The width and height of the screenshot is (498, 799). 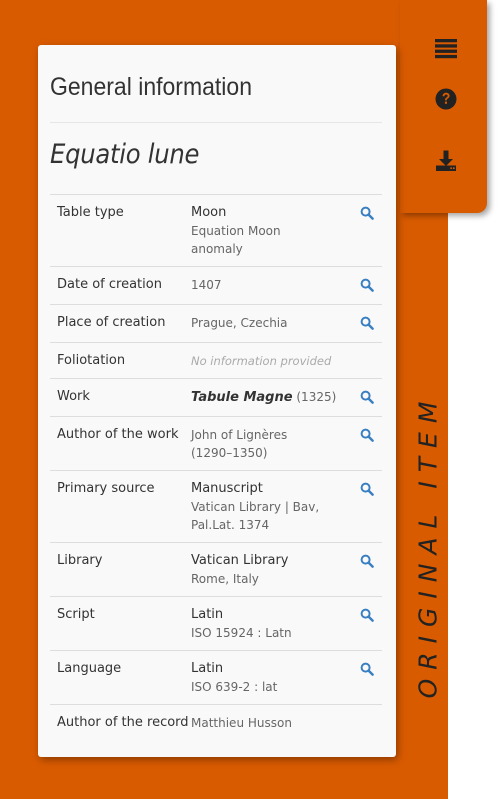 What do you see at coordinates (242, 397) in the screenshot?
I see `work-title: Tabule Magne` at bounding box center [242, 397].